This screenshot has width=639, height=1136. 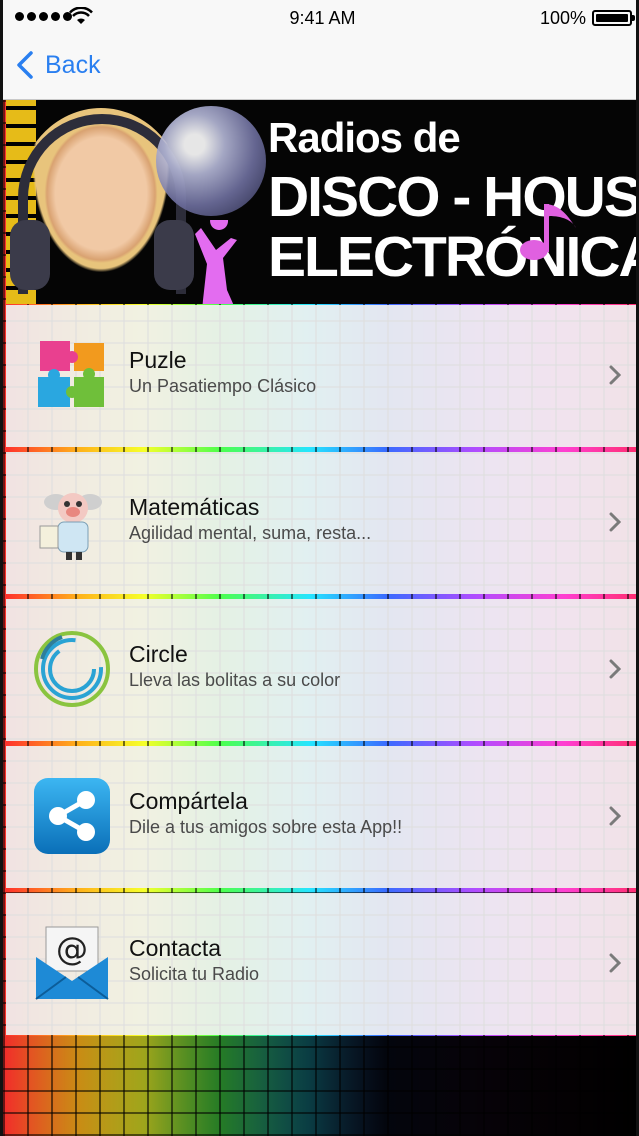 What do you see at coordinates (548, 232) in the screenshot?
I see `music-note-icon` at bounding box center [548, 232].